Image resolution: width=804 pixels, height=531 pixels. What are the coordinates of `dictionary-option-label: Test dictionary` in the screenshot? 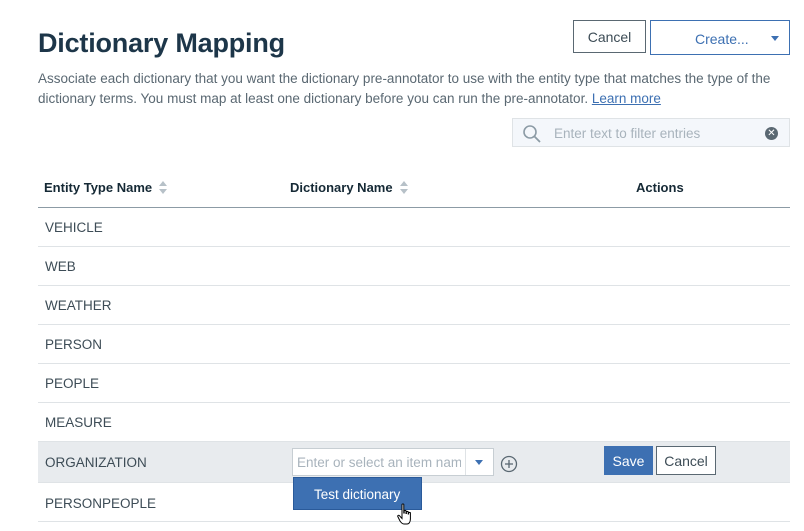 It's located at (357, 494).